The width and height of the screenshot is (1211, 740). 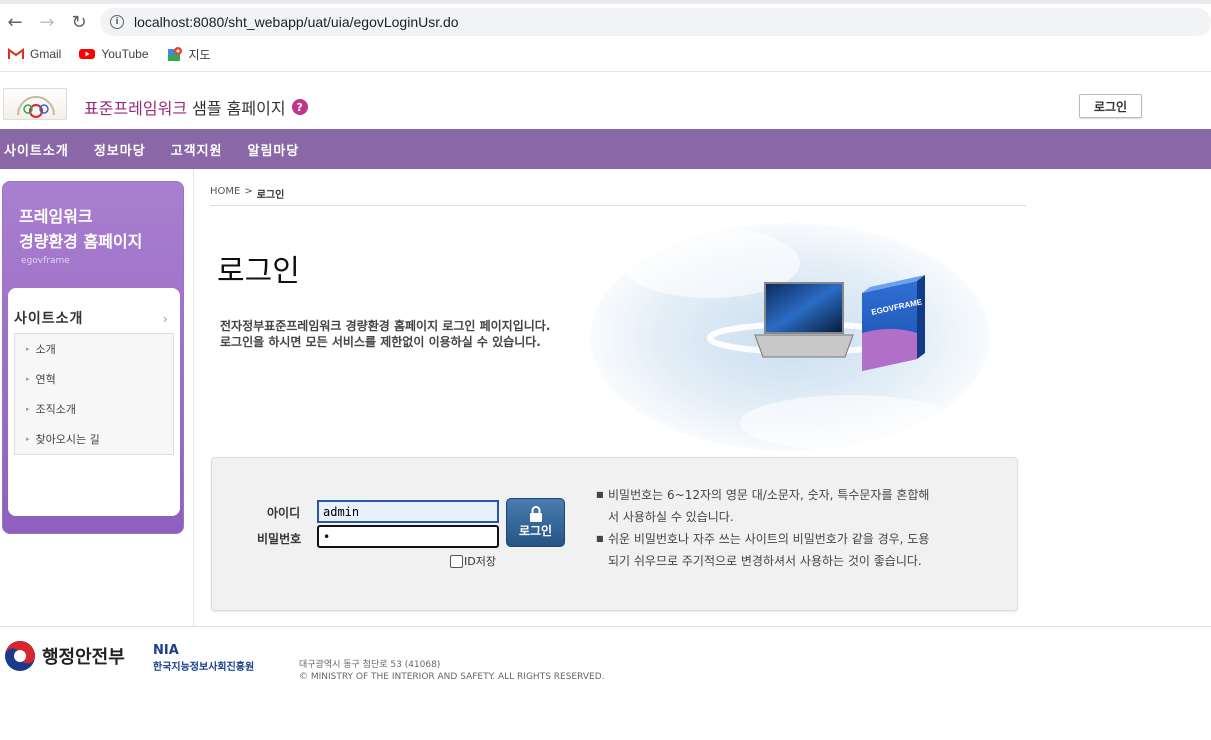 What do you see at coordinates (20, 656) in the screenshot?
I see `taegeuk-icon` at bounding box center [20, 656].